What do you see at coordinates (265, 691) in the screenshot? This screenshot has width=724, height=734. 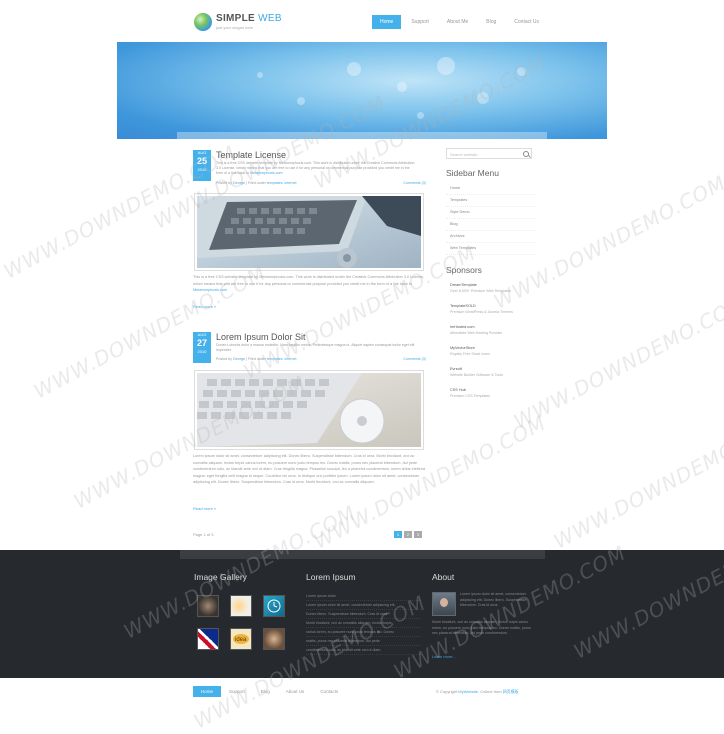 I see `bottom-nav-blog: Blog` at bounding box center [265, 691].